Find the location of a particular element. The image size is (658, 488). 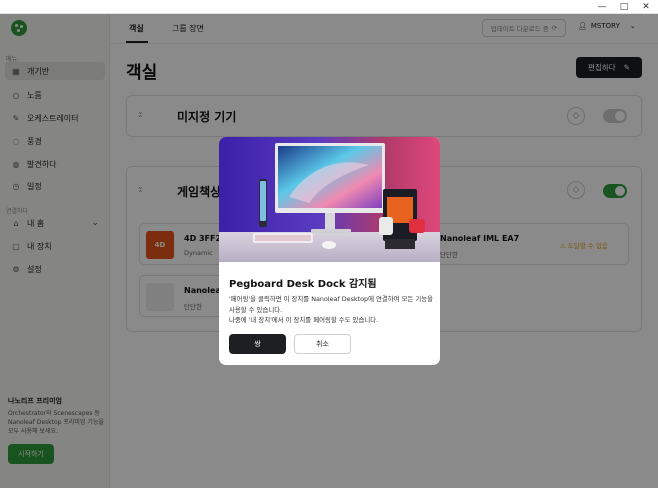

close-window-button: ✕ is located at coordinates (646, 7).